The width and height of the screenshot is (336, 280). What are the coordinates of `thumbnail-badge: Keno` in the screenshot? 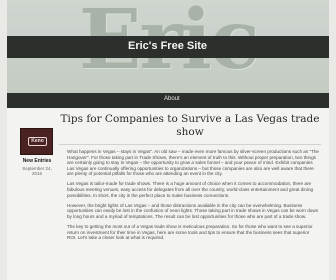 It's located at (37, 141).